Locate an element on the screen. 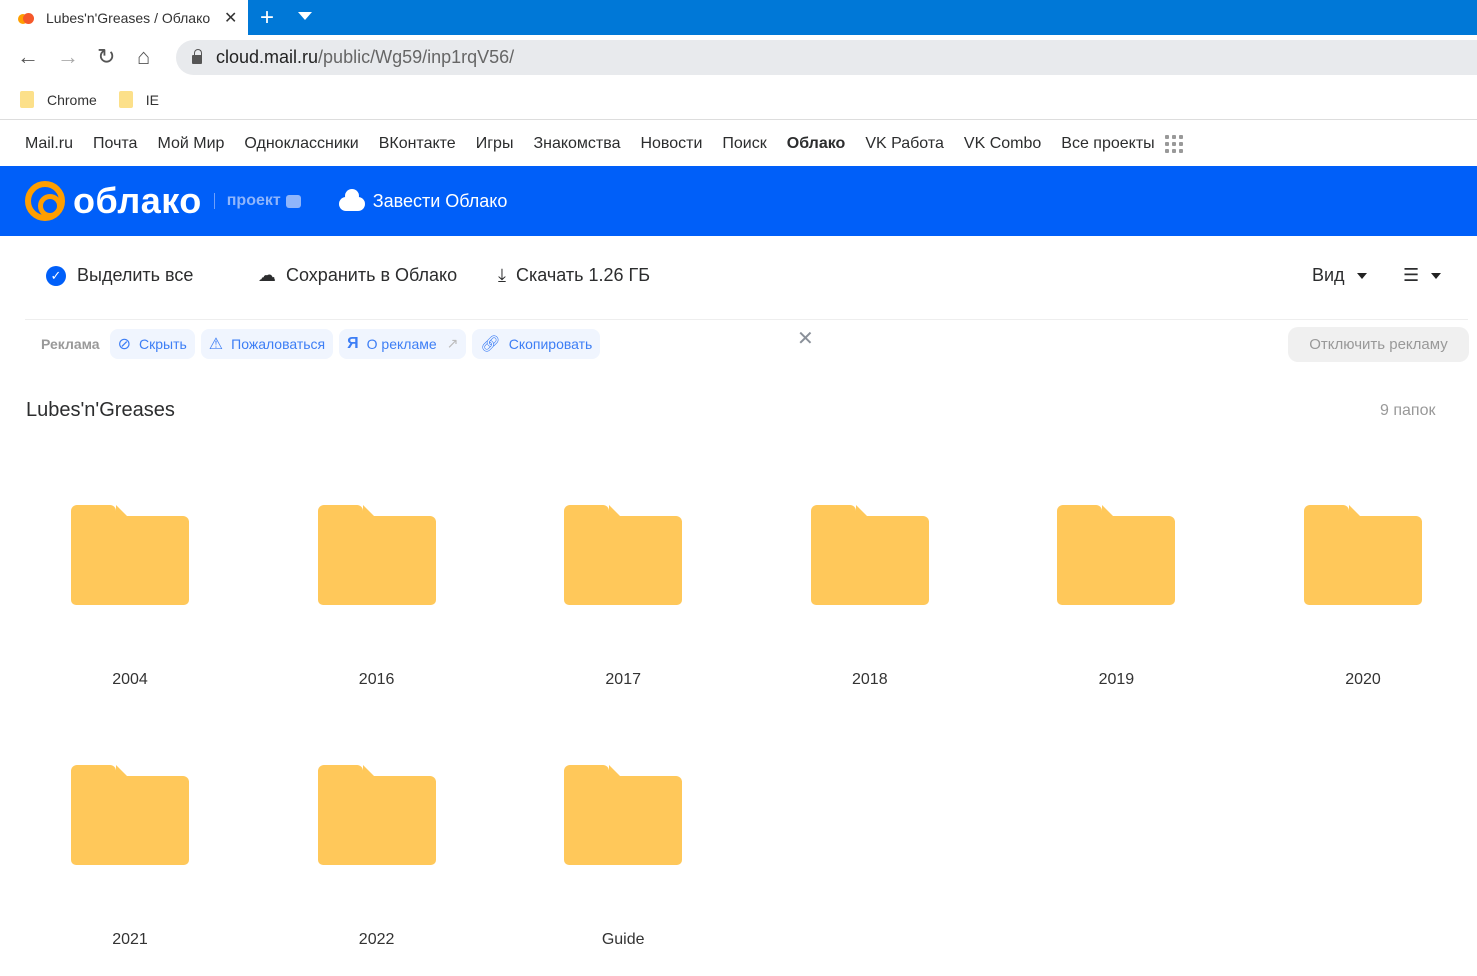 The image size is (1477, 976). portal-link-dating: Знакомства is located at coordinates (576, 144).